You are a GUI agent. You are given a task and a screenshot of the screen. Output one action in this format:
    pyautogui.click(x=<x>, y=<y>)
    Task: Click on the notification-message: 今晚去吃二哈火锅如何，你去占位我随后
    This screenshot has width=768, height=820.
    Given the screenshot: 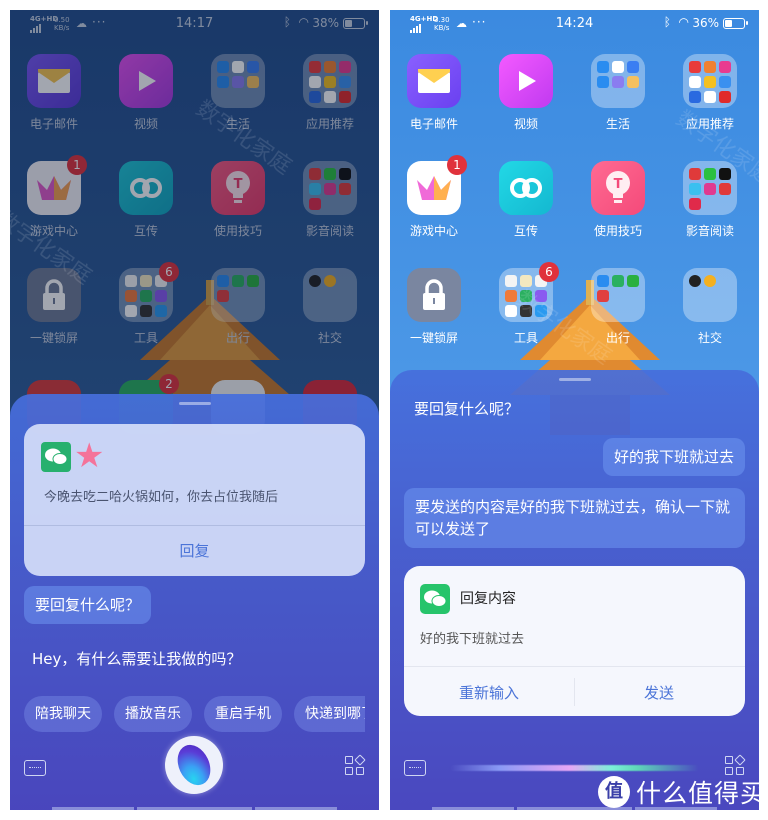 What is the action you would take?
    pyautogui.click(x=161, y=497)
    